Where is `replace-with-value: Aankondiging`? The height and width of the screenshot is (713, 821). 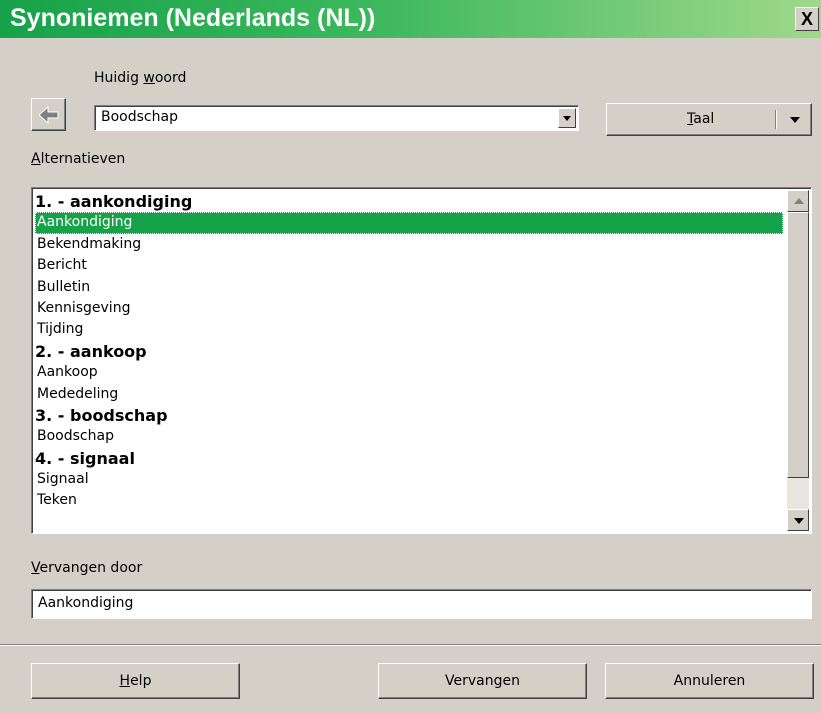
replace-with-value: Aankondiging is located at coordinates (86, 603).